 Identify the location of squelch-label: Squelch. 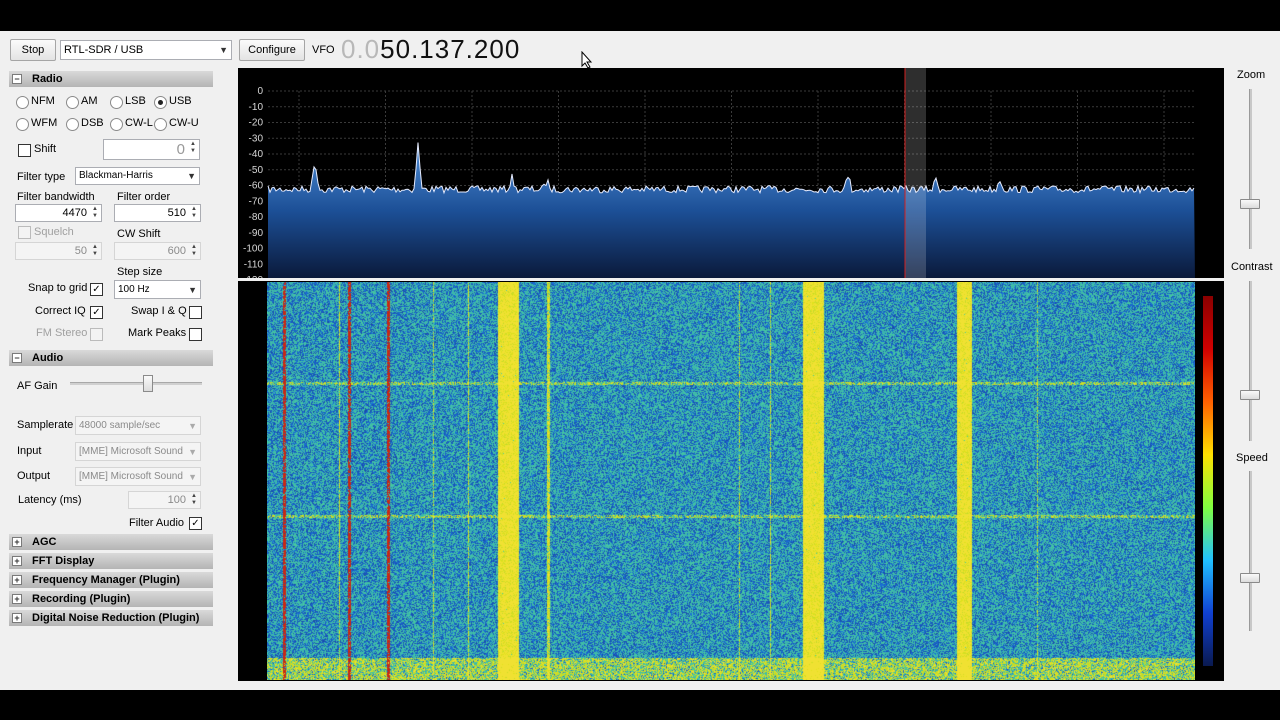
(54, 232).